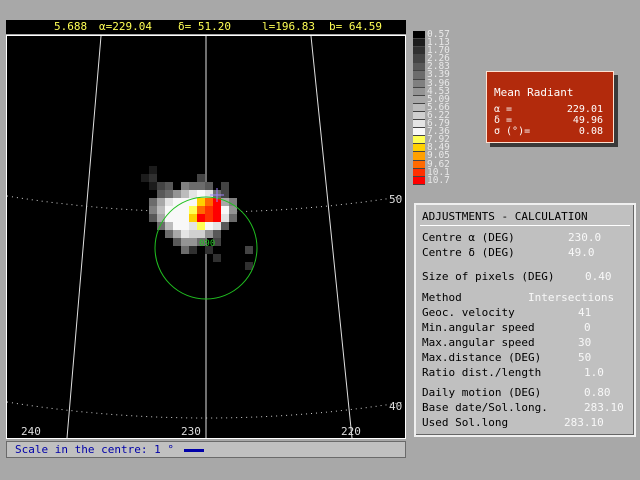 The width and height of the screenshot is (640, 480). I want to click on scale-bar-icon, so click(193, 450).